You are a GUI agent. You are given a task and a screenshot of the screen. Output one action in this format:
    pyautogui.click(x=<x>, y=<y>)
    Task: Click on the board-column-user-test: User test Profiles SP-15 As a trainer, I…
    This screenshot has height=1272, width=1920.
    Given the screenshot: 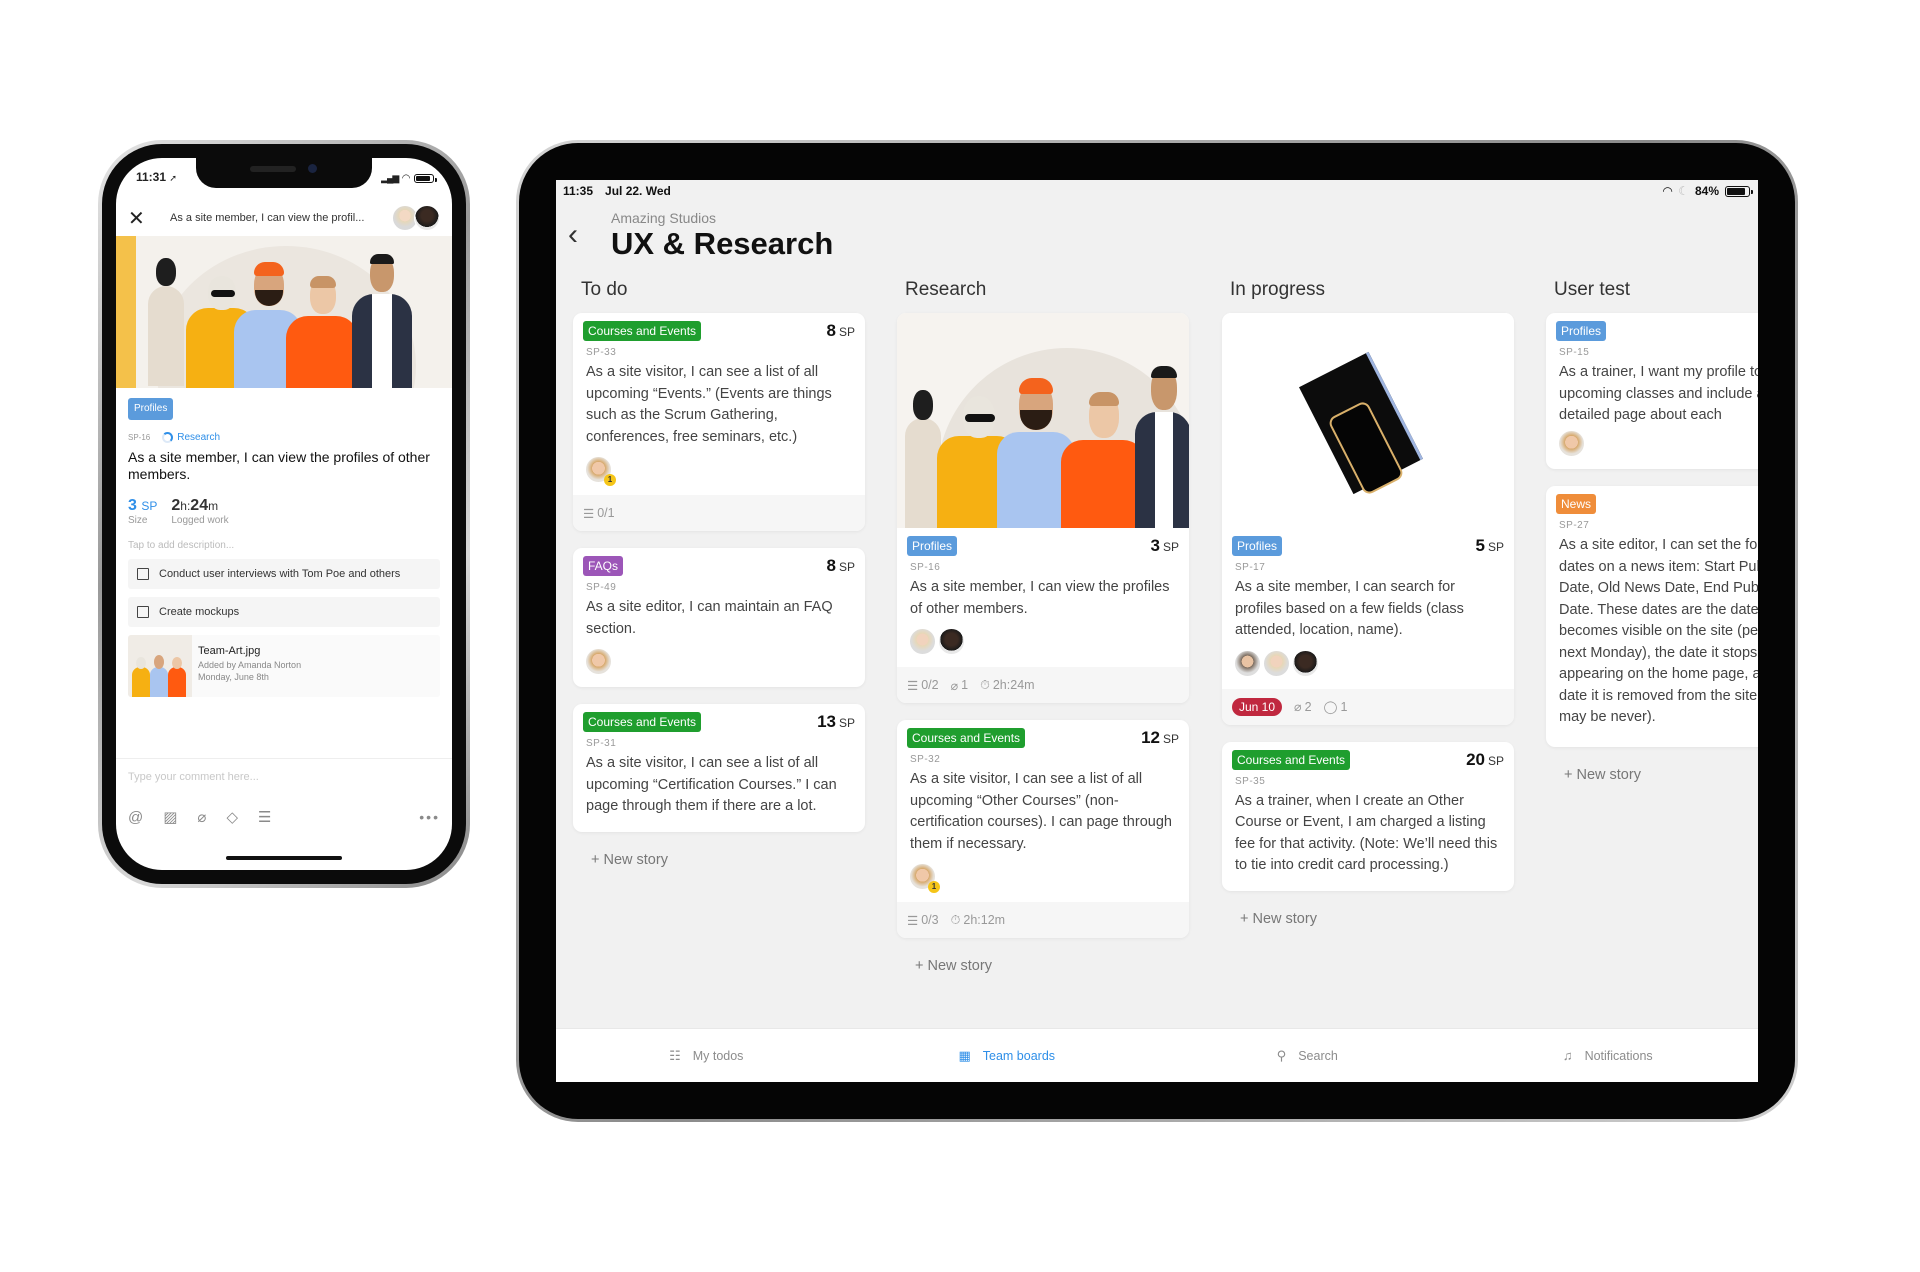 What is the action you would take?
    pyautogui.click(x=1652, y=538)
    